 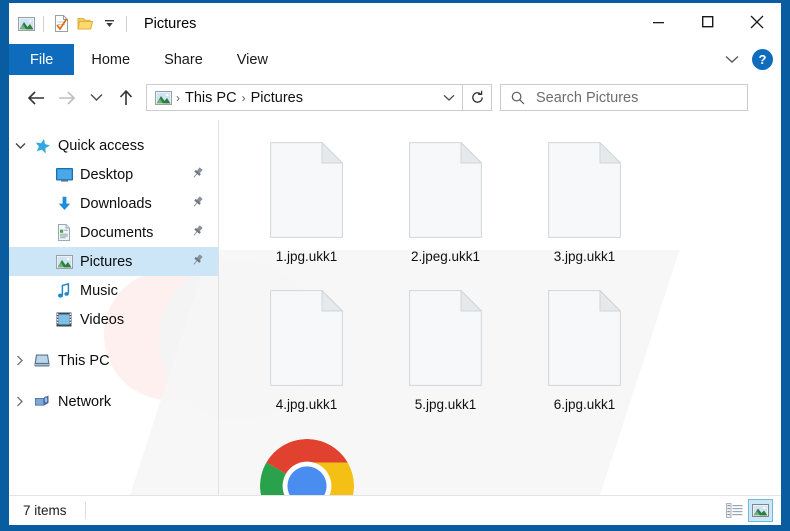 What do you see at coordinates (110, 59) in the screenshot?
I see `tab-home: Home` at bounding box center [110, 59].